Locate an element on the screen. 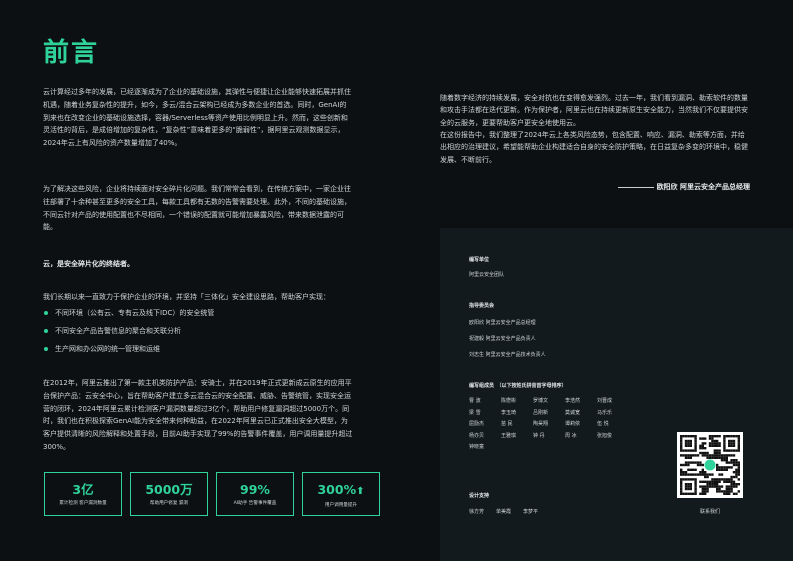 This screenshot has width=793, height=561. stat-value: 3亿 is located at coordinates (83, 489).